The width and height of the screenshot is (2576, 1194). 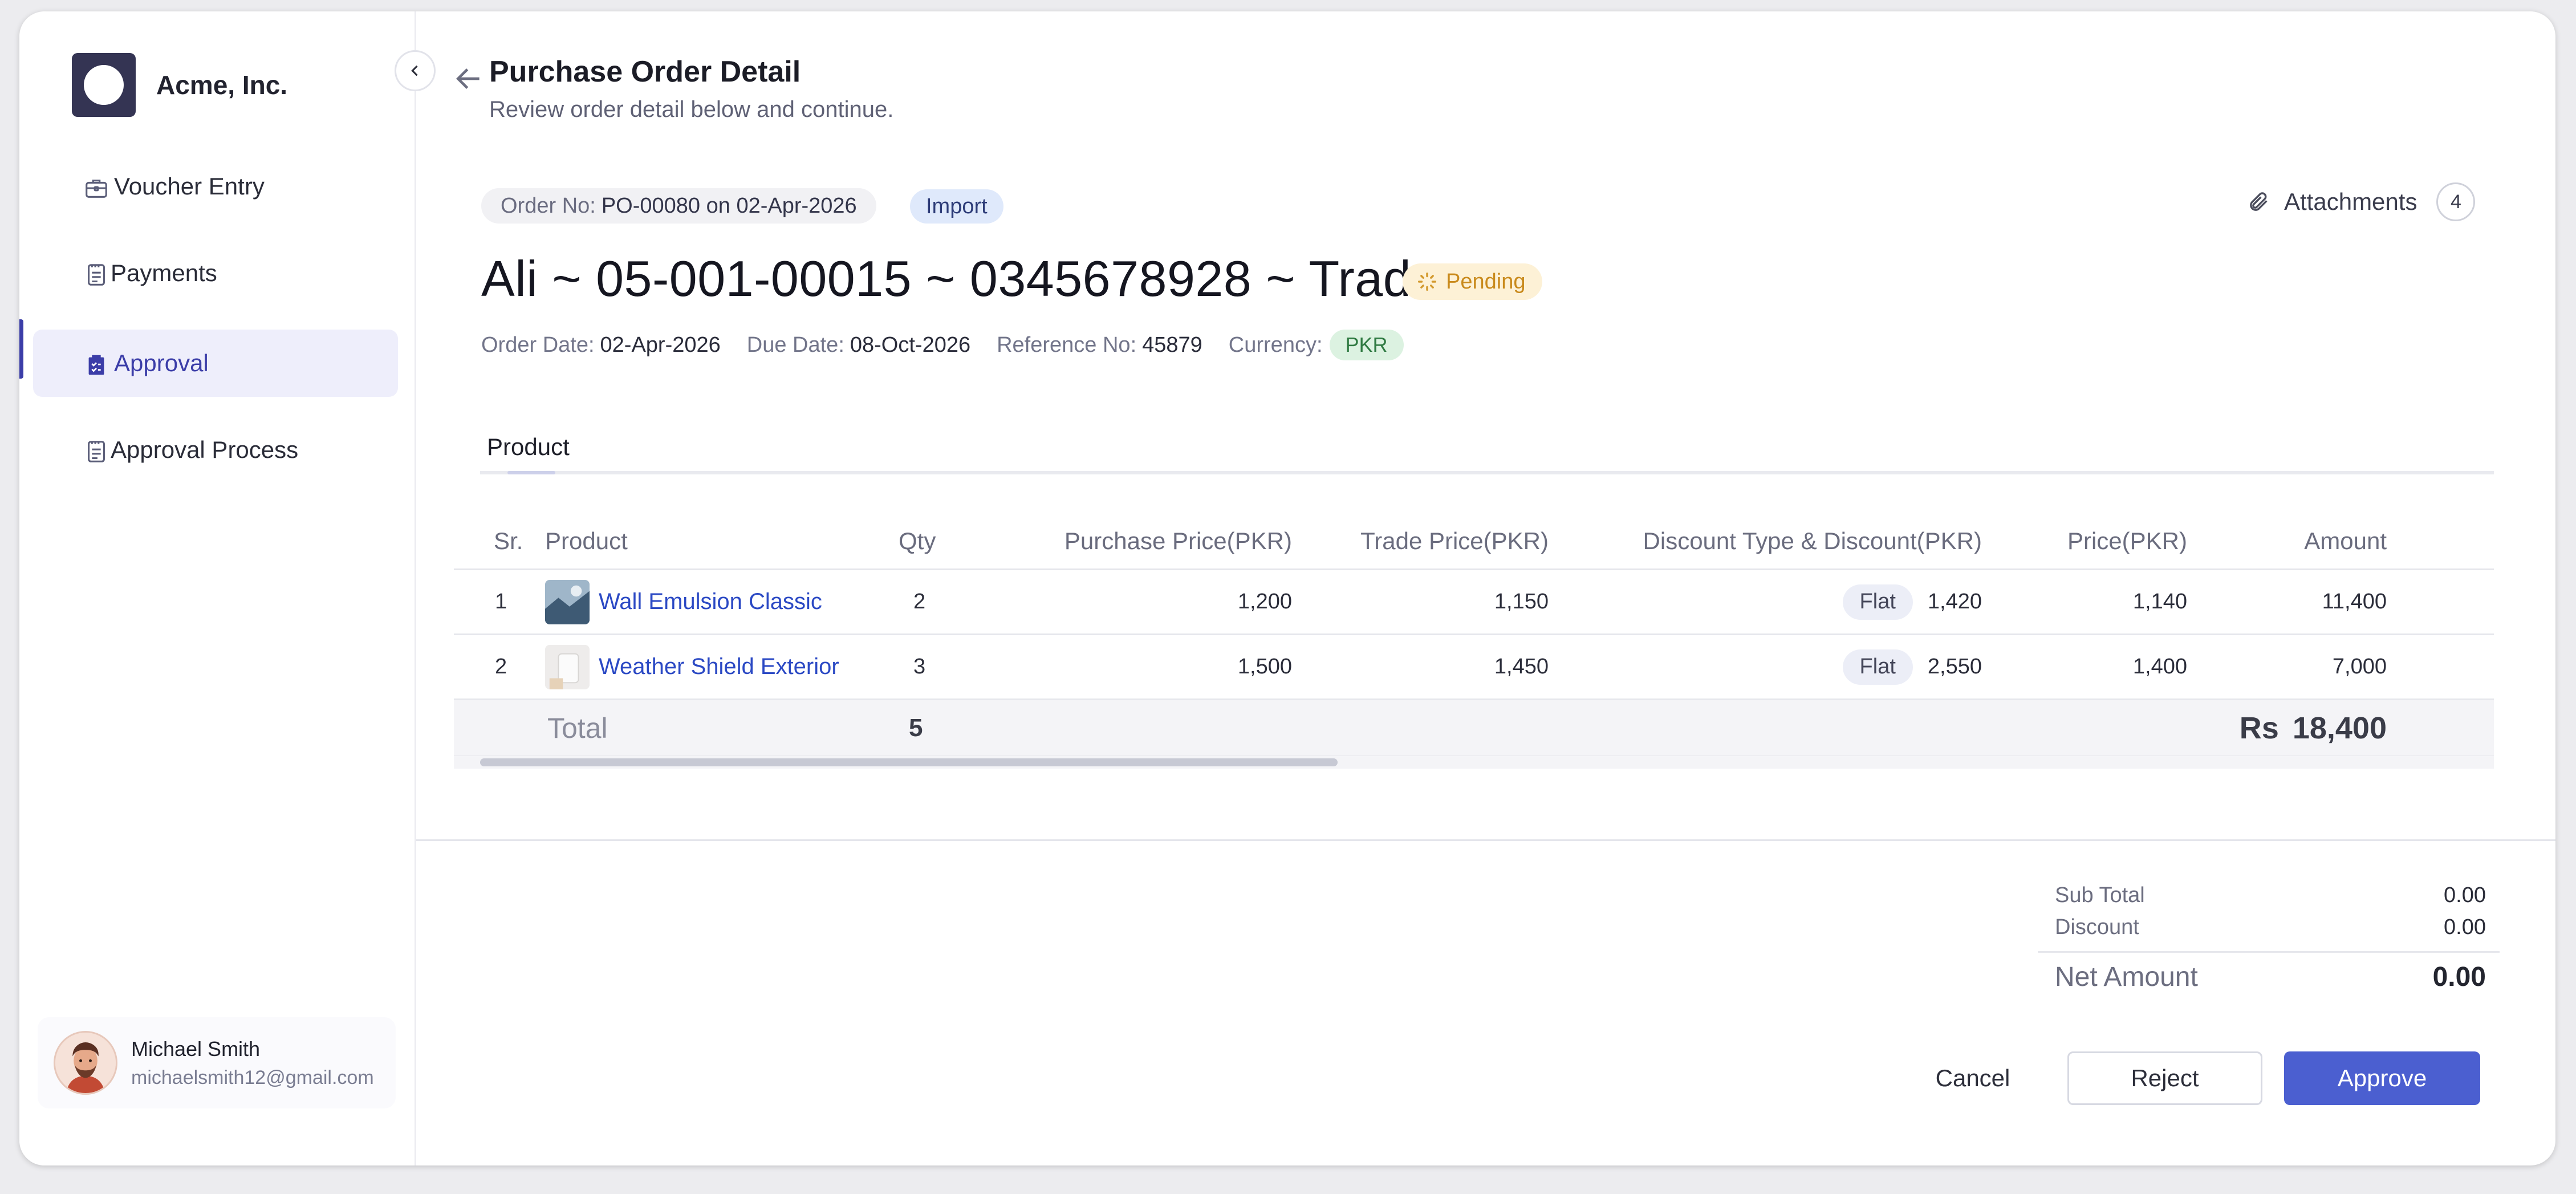 I want to click on user-profile: Michael Smith michaelsmith12@gmail.com, so click(x=217, y=1062).